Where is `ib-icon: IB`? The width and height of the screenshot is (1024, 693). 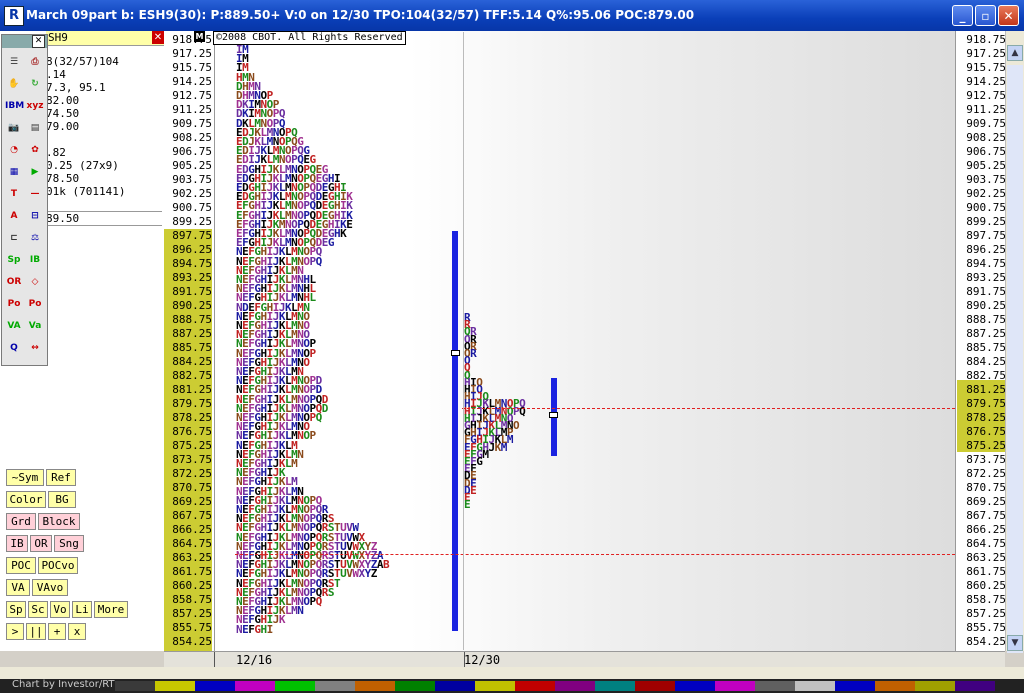
ib-icon: IB is located at coordinates (35, 260).